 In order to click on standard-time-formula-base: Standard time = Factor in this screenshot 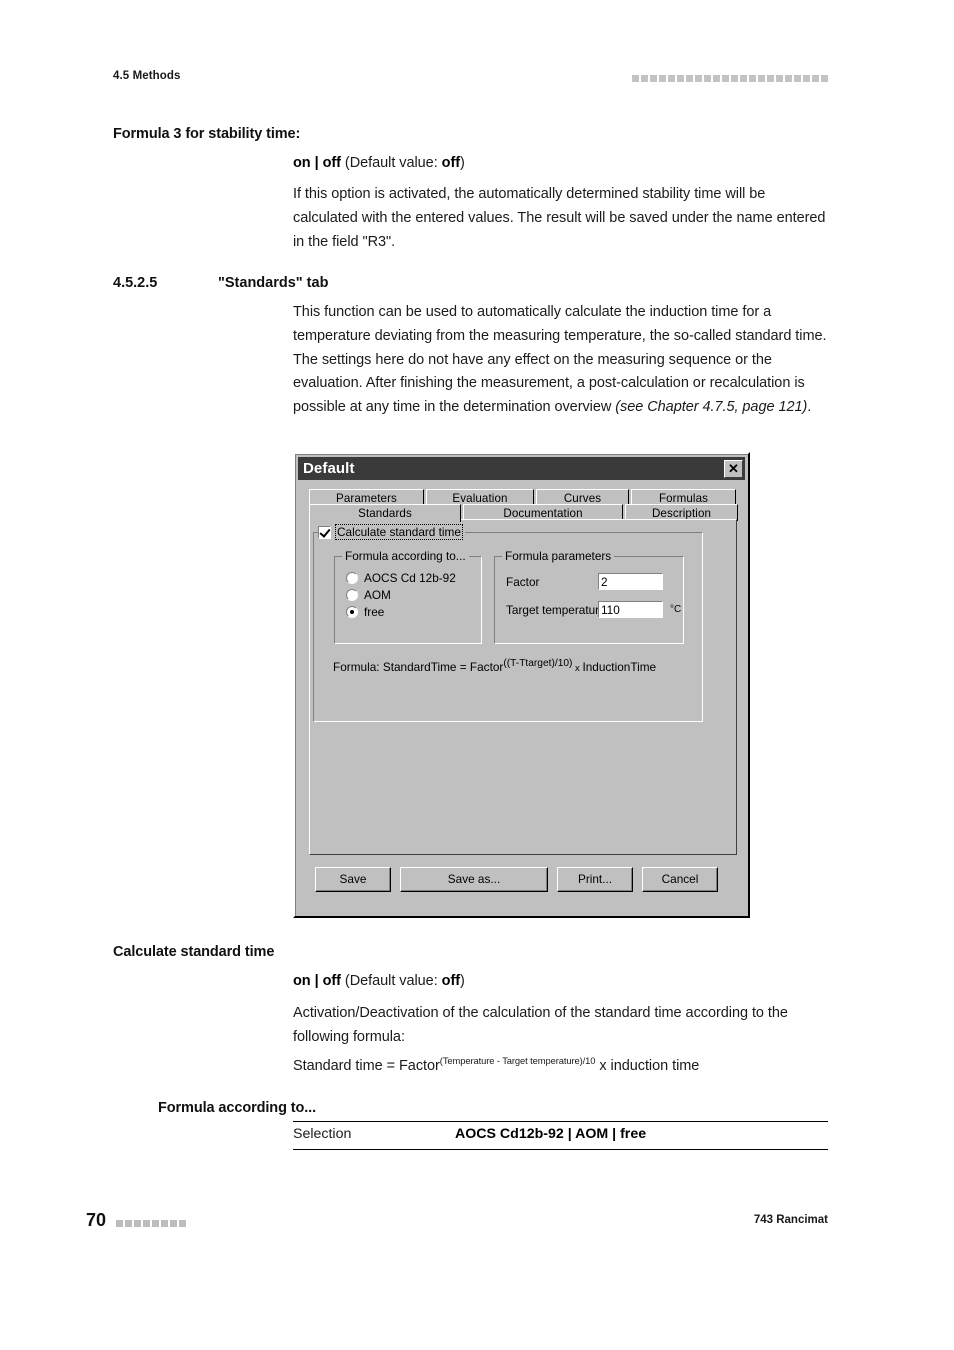, I will do `click(366, 1066)`.